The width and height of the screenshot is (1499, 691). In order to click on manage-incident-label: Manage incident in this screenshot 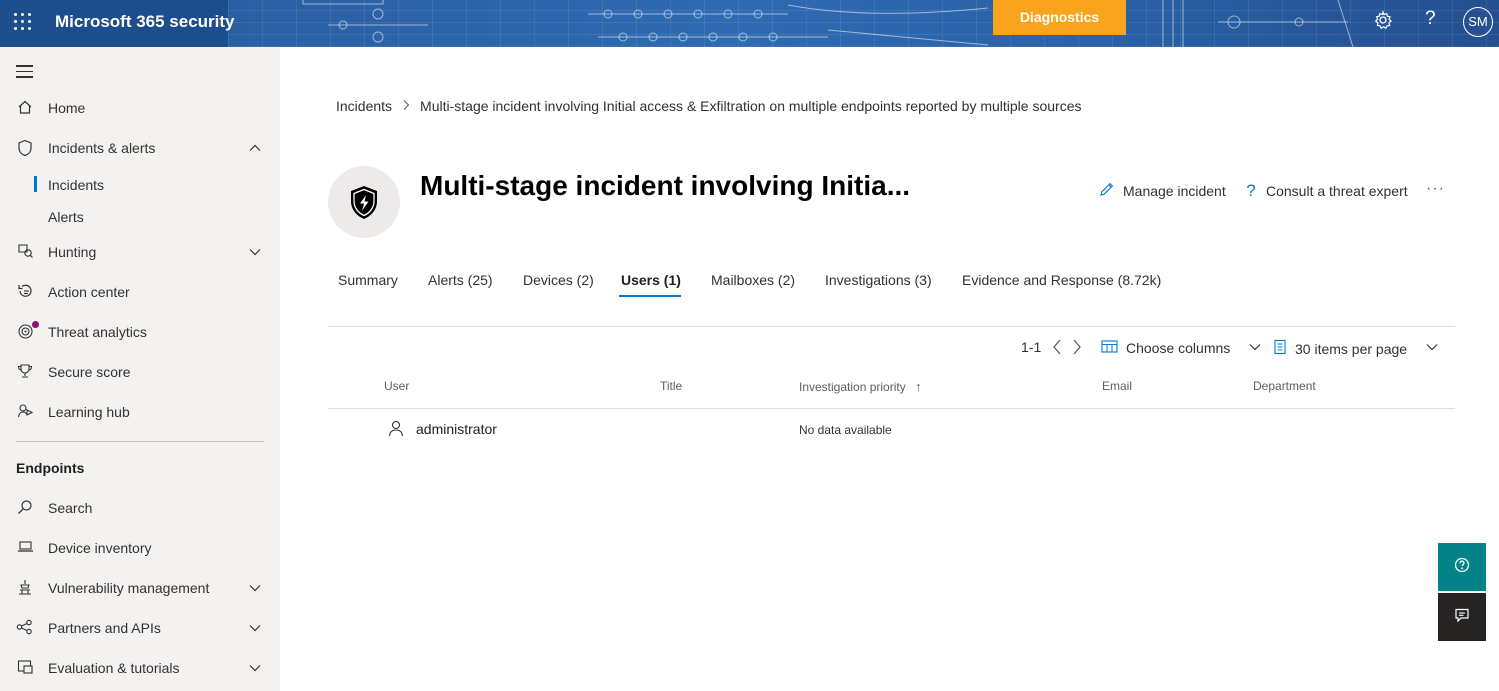, I will do `click(1174, 191)`.